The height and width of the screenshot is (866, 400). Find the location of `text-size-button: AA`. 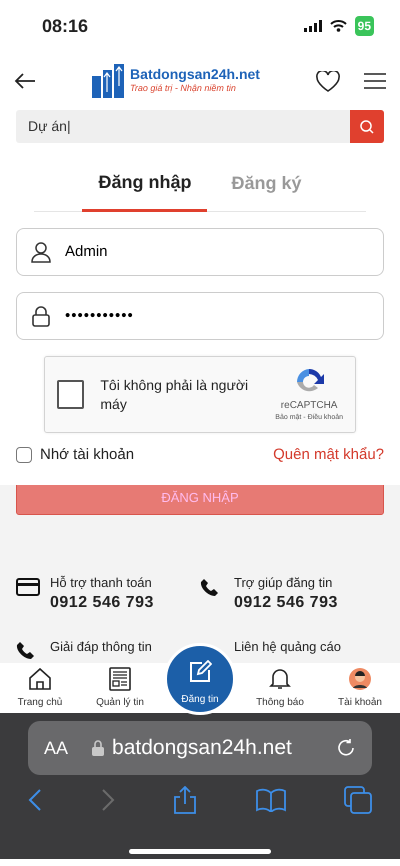

text-size-button: AA is located at coordinates (56, 748).